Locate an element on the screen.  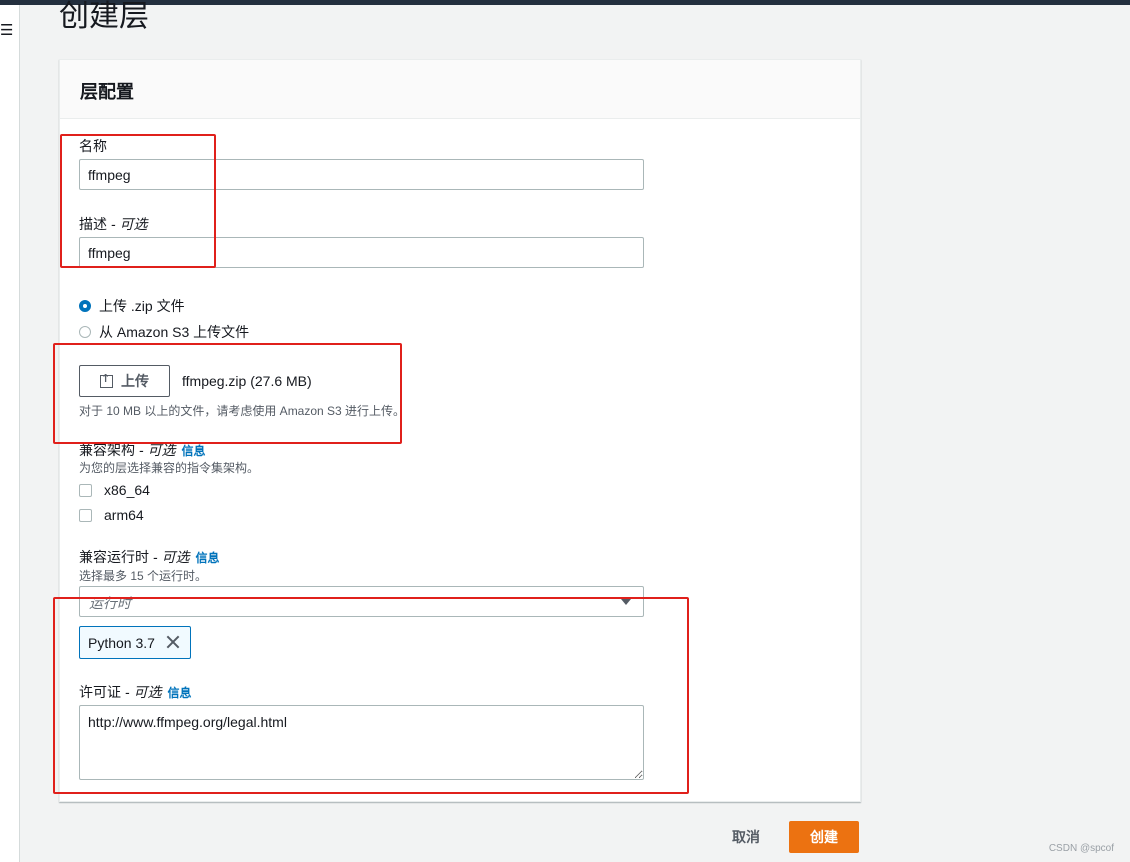
runtime-select-placeholder: 运行时 is located at coordinates (110, 603).